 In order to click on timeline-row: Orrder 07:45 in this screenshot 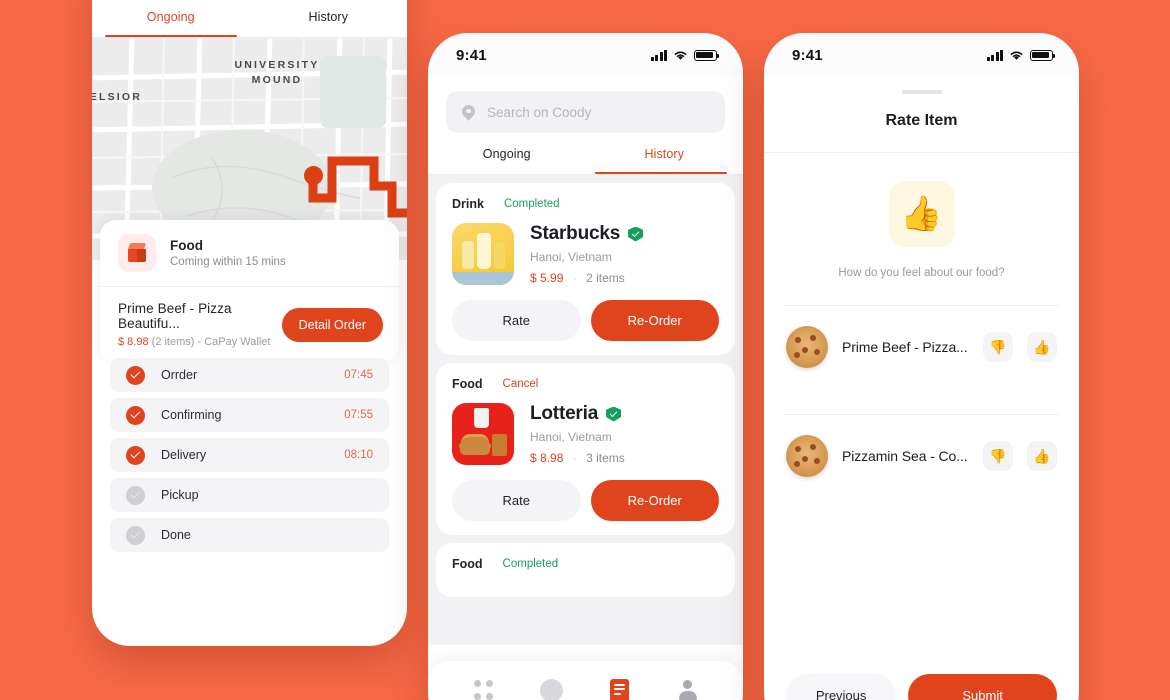, I will do `click(249, 375)`.